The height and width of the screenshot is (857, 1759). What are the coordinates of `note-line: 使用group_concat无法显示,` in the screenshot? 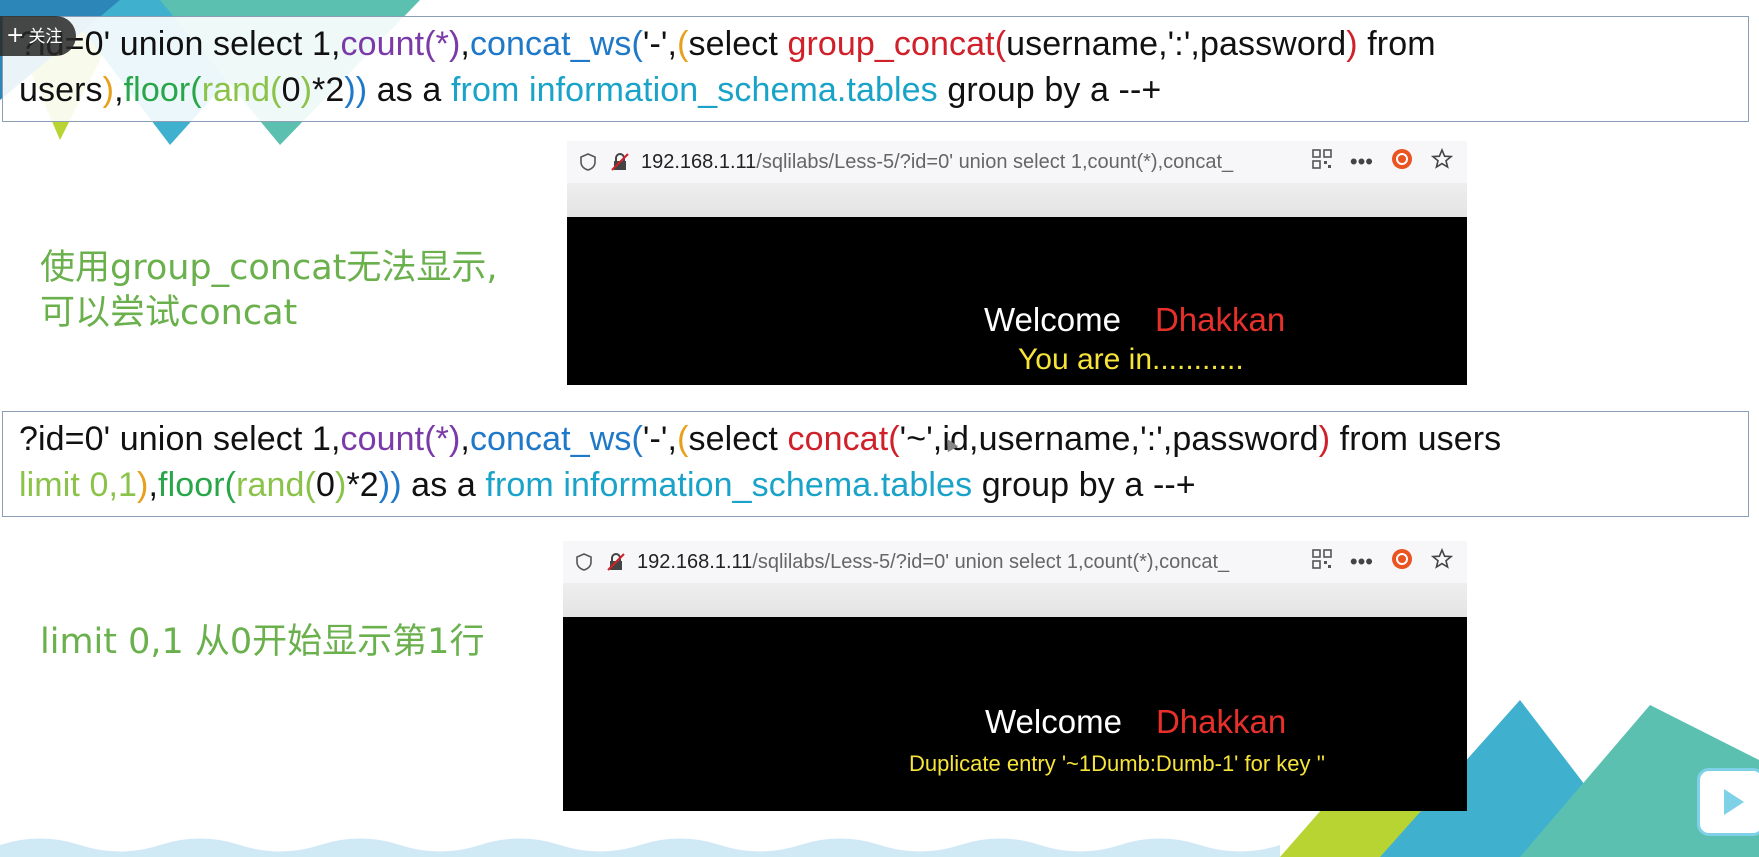 It's located at (269, 268).